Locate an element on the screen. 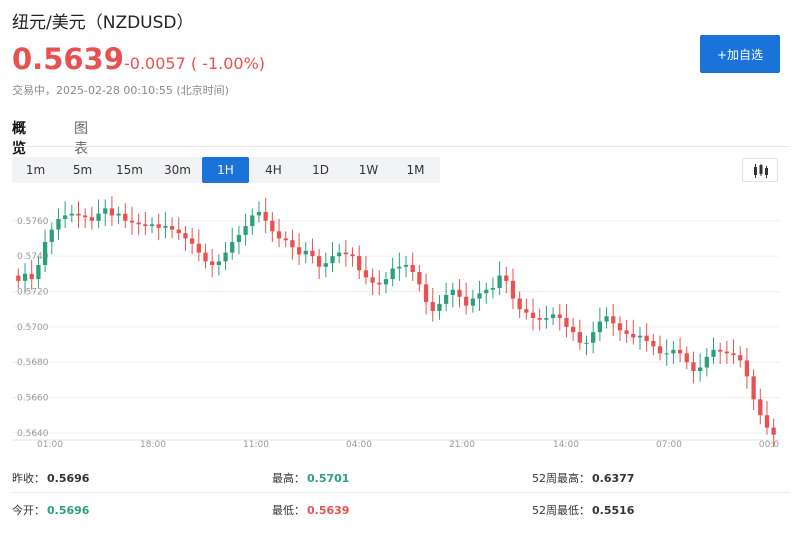  period-1m: 1m is located at coordinates (35, 170).